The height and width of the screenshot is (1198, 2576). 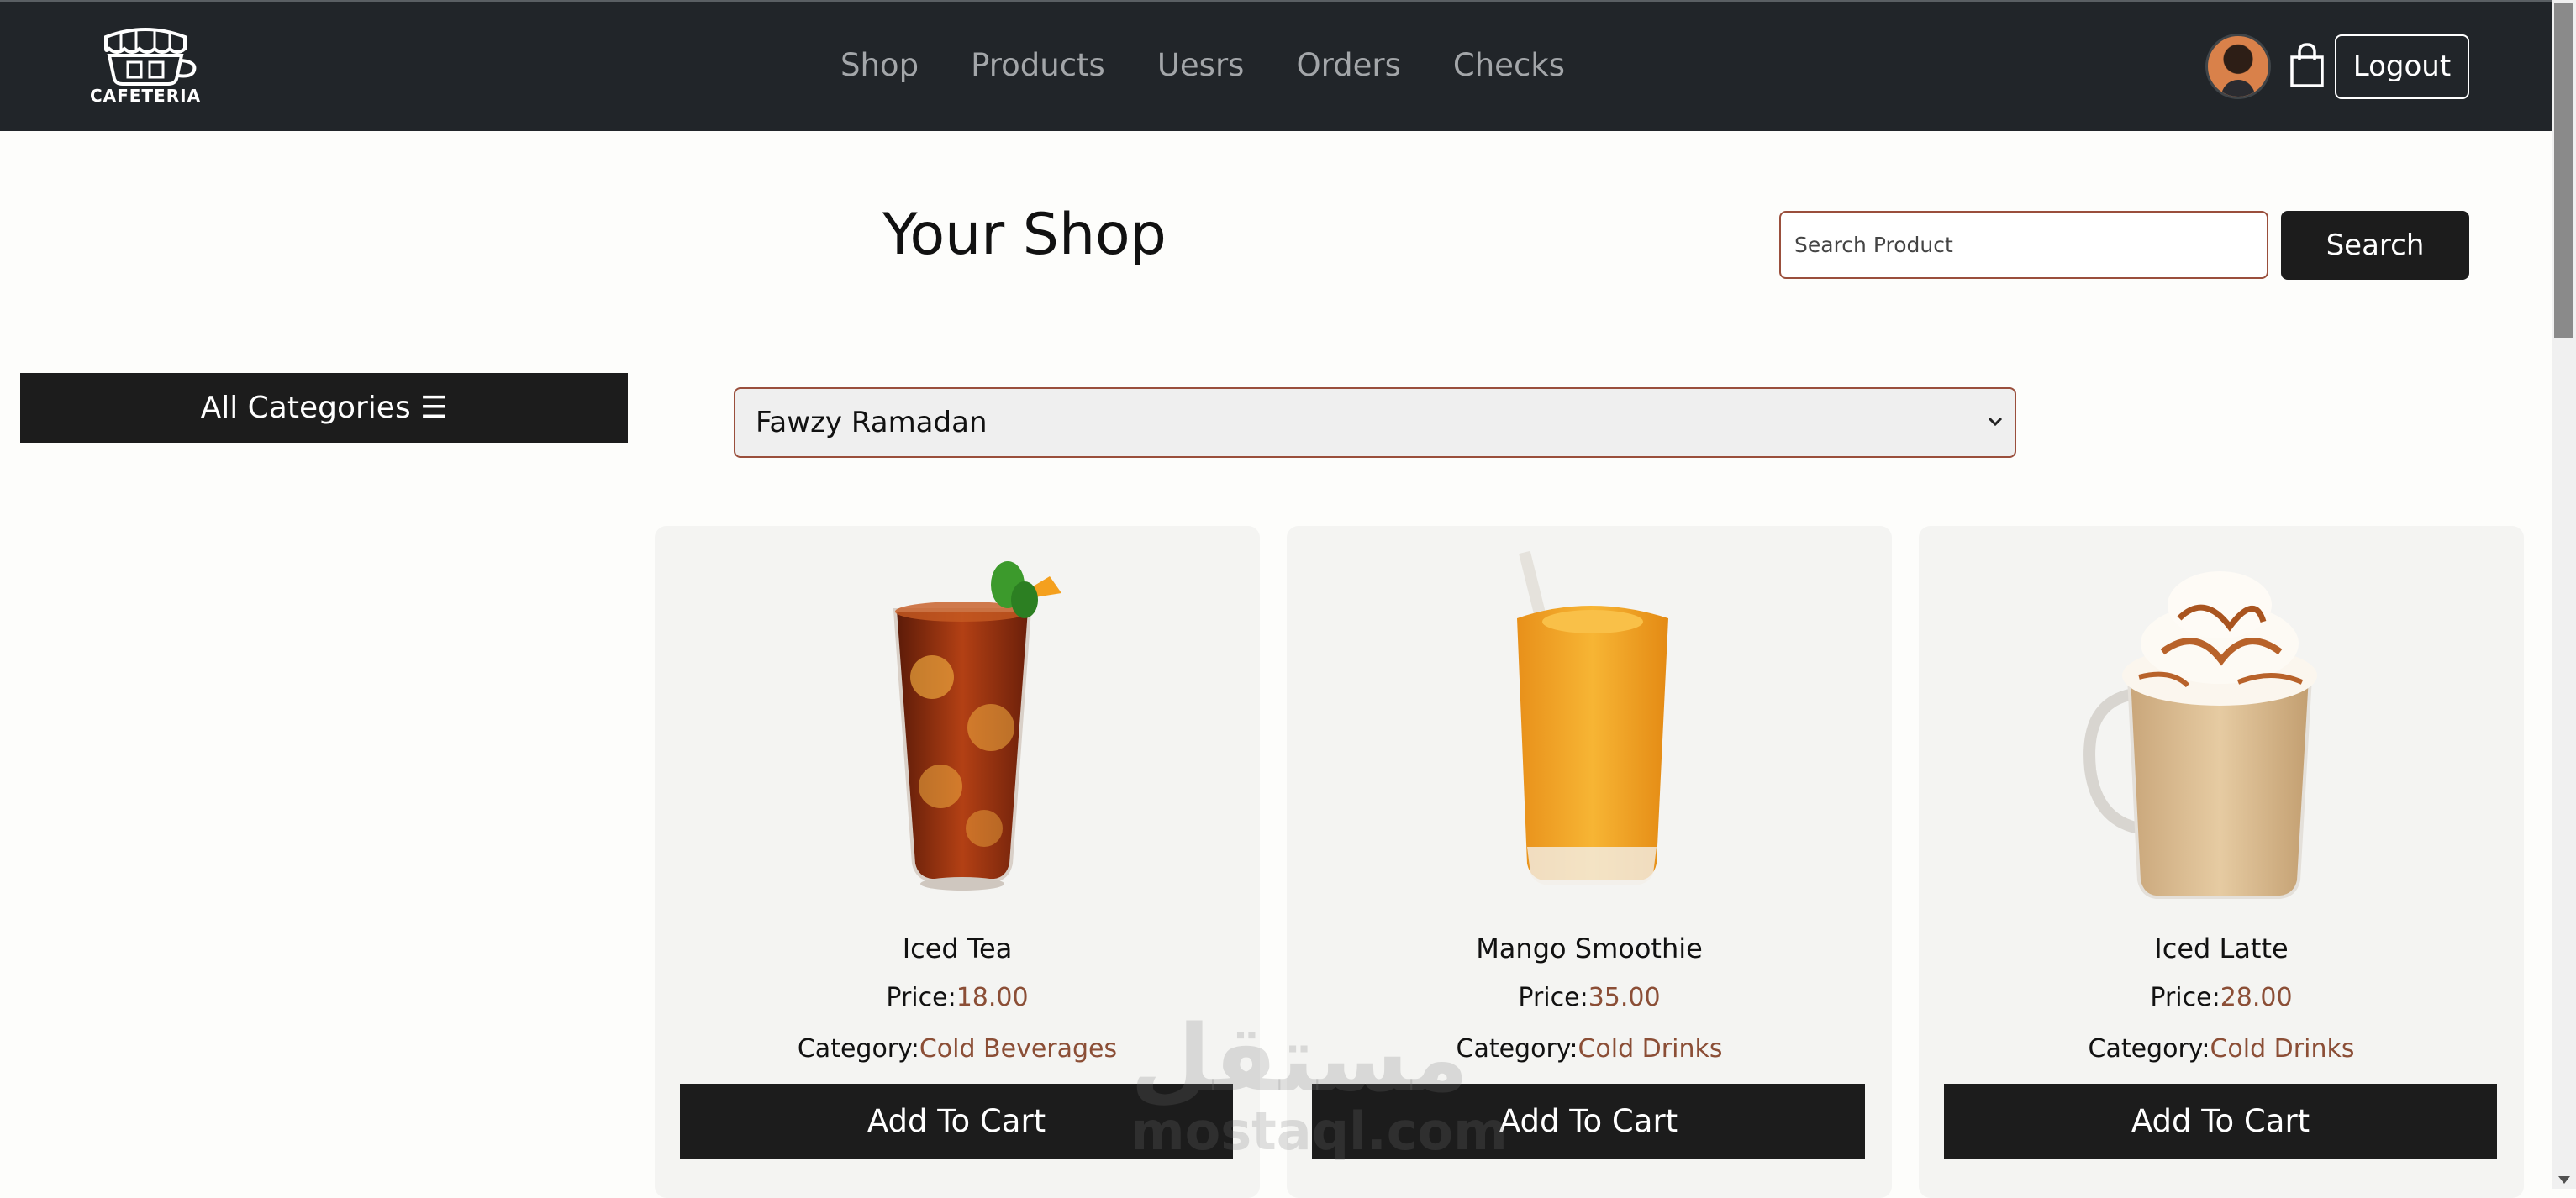 What do you see at coordinates (145, 96) in the screenshot?
I see `logo-text: CAFETERIA` at bounding box center [145, 96].